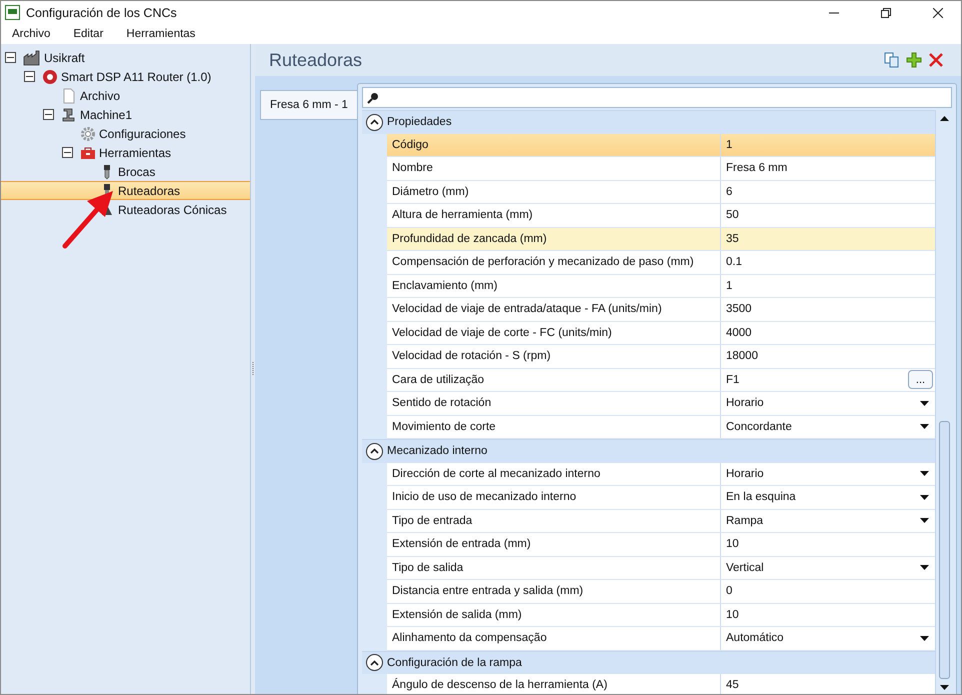 The width and height of the screenshot is (962, 695). What do you see at coordinates (316, 60) in the screenshot?
I see `panel-title: Ruteadoras` at bounding box center [316, 60].